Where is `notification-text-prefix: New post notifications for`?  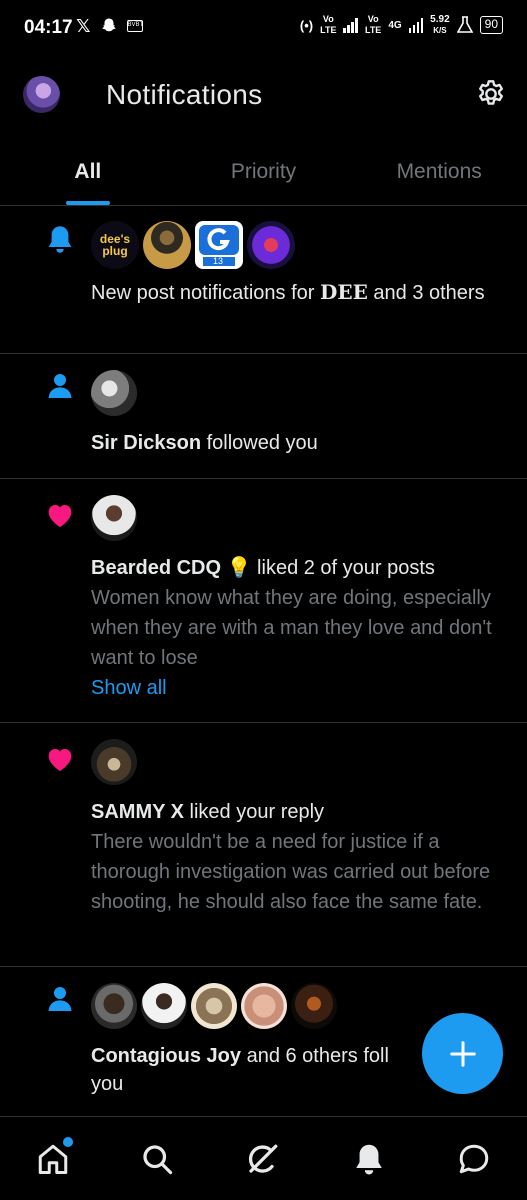 notification-text-prefix: New post notifications for is located at coordinates (205, 293).